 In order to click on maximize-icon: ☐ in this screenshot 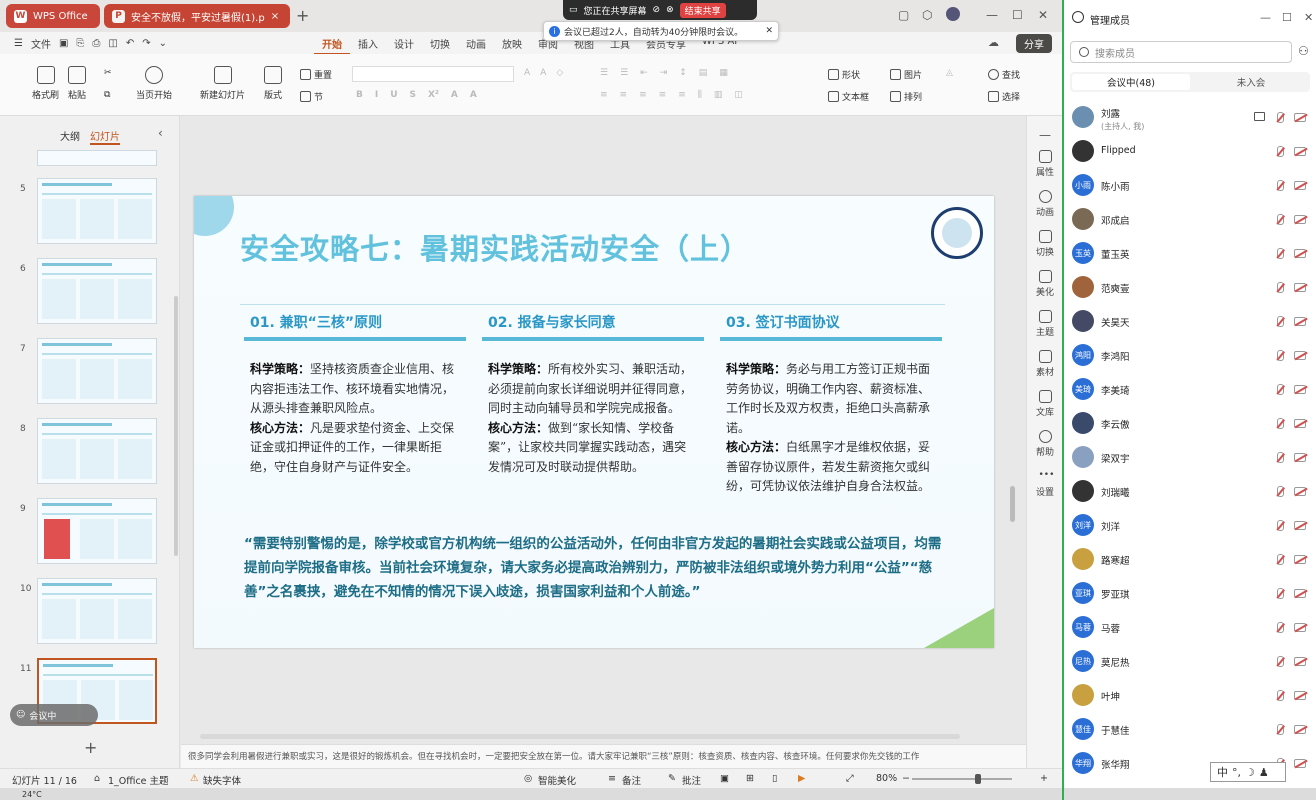, I will do `click(1017, 15)`.